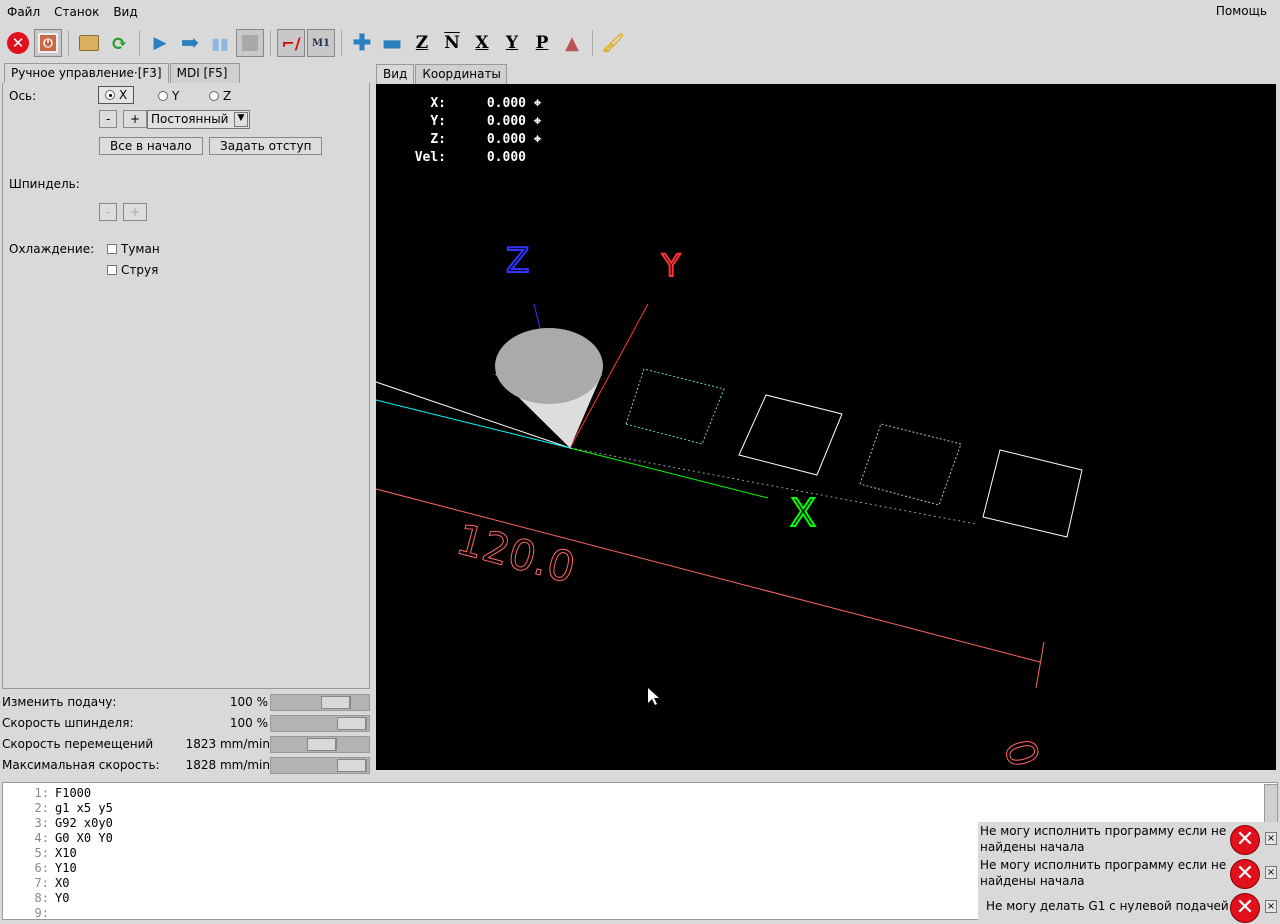 This screenshot has width=1280, height=924. I want to click on line-number: 5:, so click(41, 853).